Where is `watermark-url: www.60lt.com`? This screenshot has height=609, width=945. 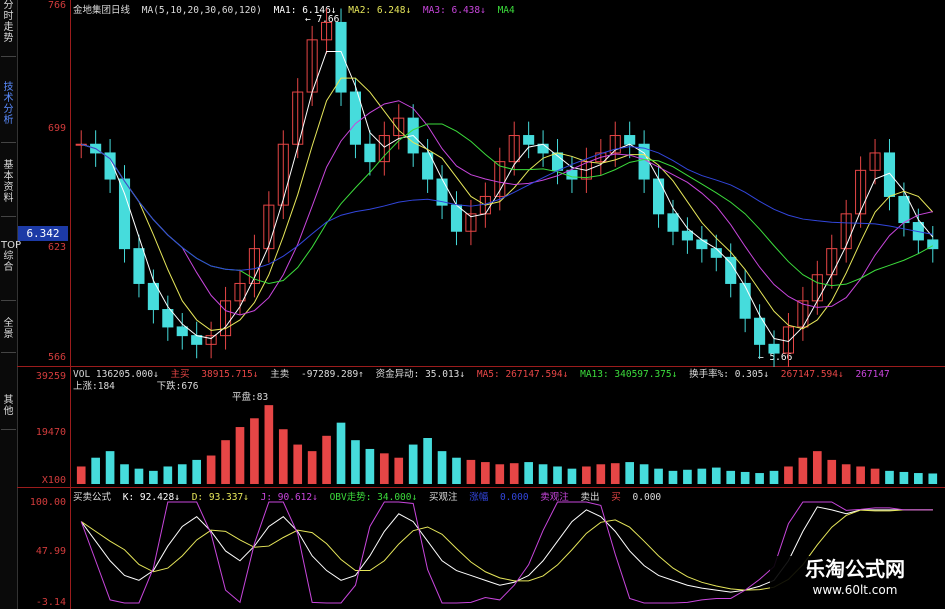
watermark-url: www.60lt.com is located at coordinates (855, 590).